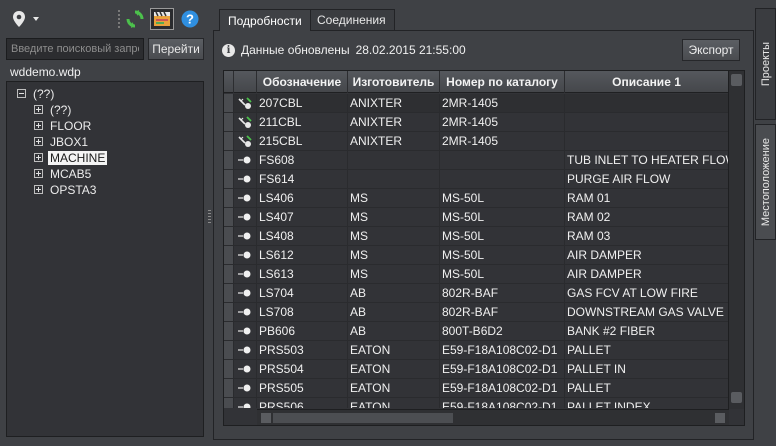  I want to click on update-status: i Данные обновлены 28.02.2015 21:55:00, so click(344, 50).